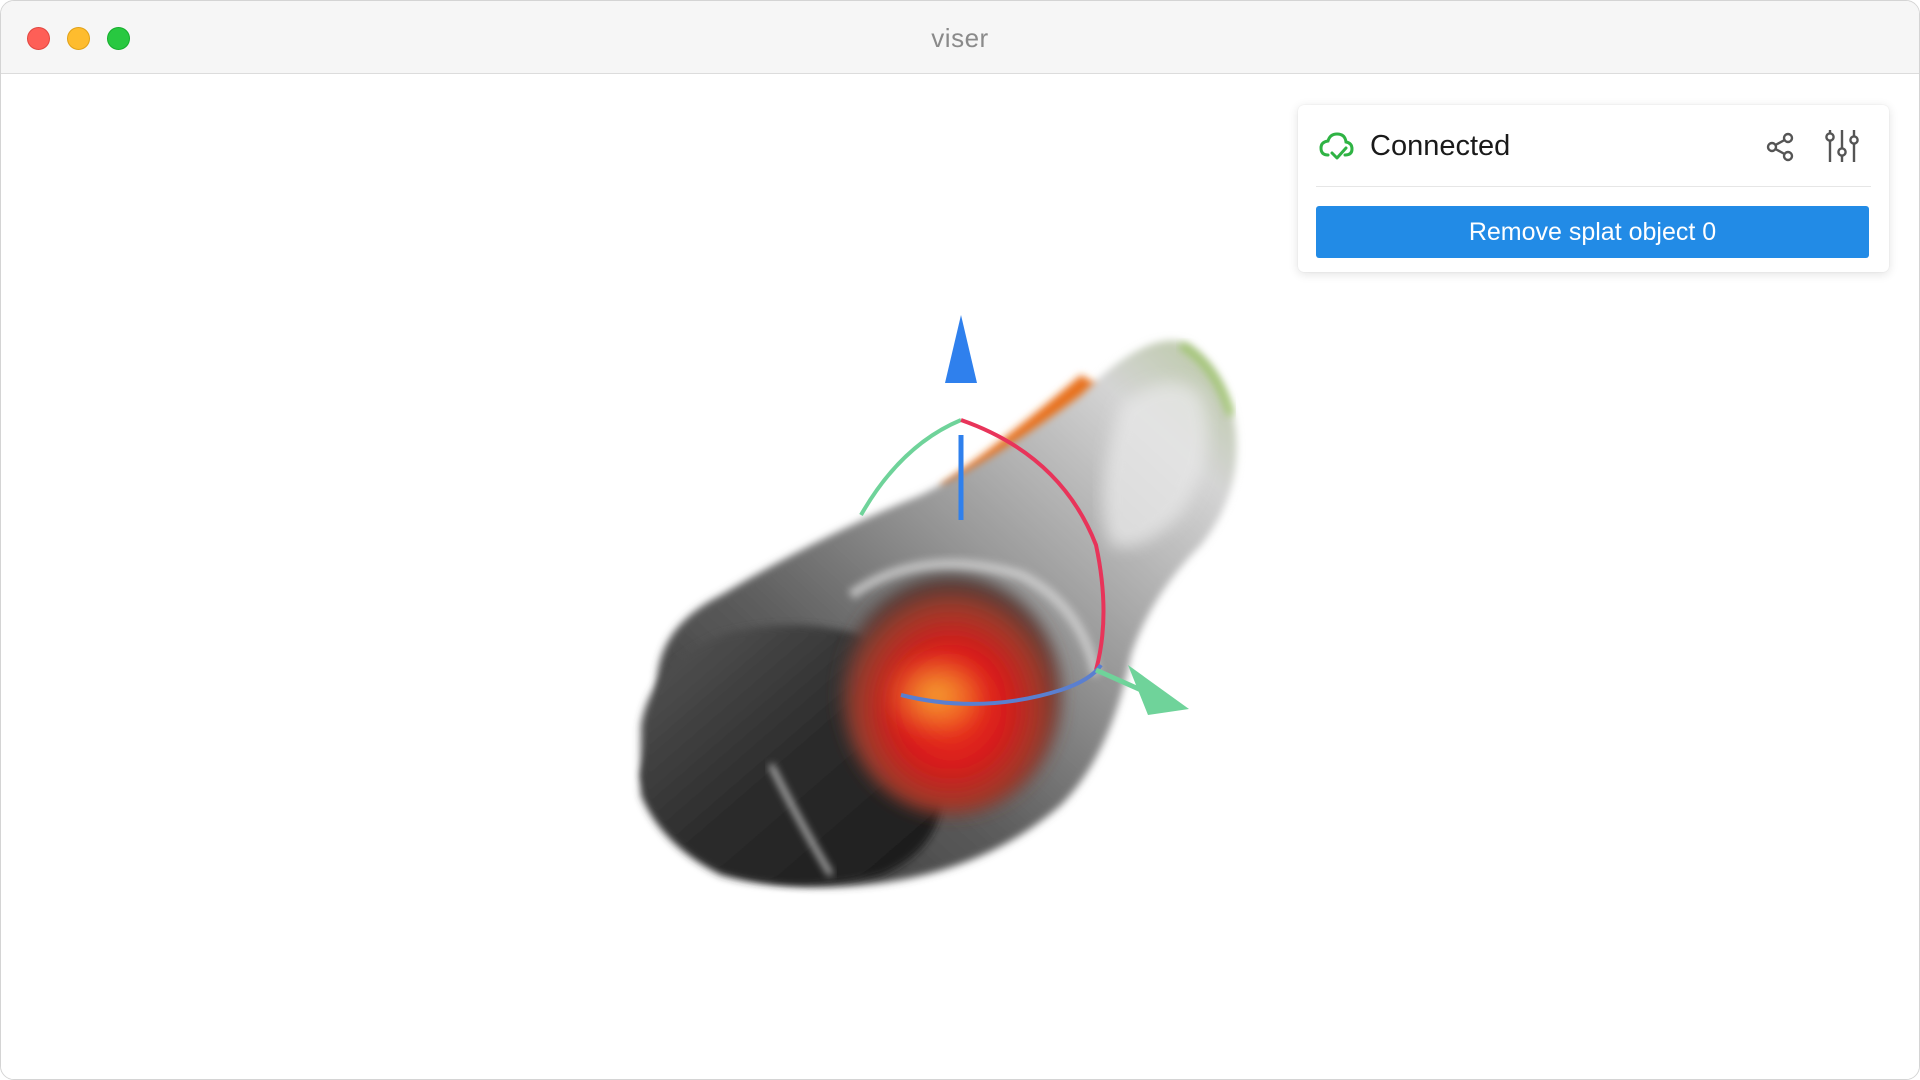 The height and width of the screenshot is (1080, 1920). What do you see at coordinates (1593, 188) in the screenshot?
I see `control-panel: Connected Remove splat object 0` at bounding box center [1593, 188].